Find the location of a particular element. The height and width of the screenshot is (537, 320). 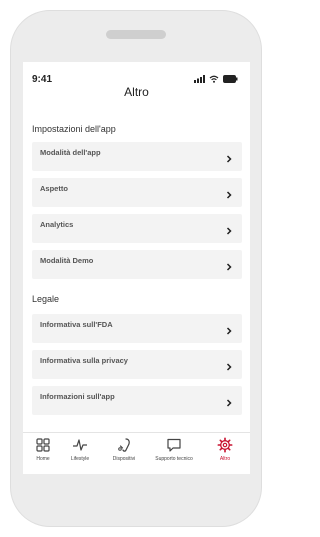

tab-label: Supporto tecnico is located at coordinates (174, 459).